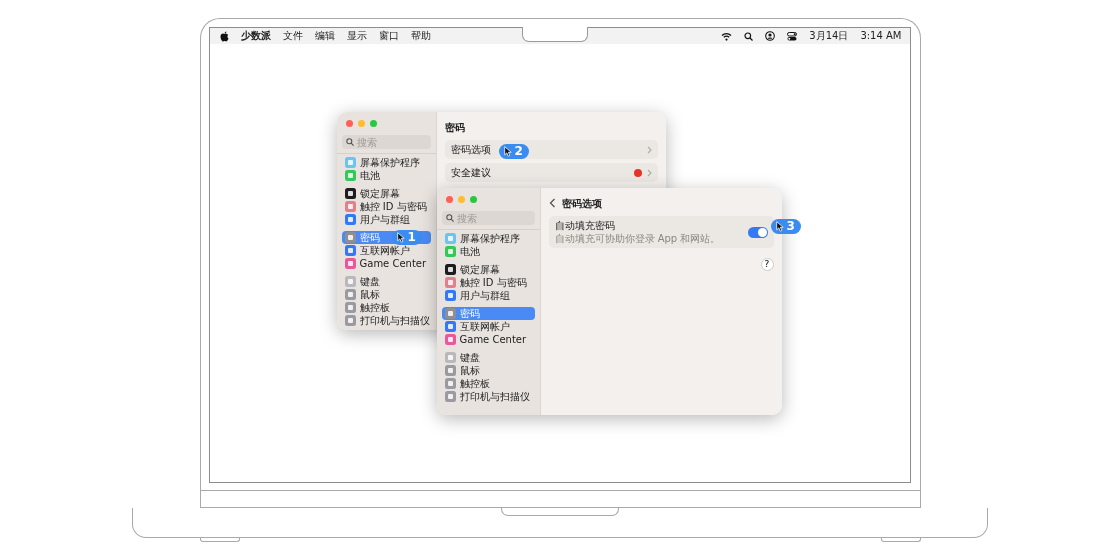 The width and height of the screenshot is (1120, 560). I want to click on row-description: 自动填充可协助你登录 App 和网站。, so click(637, 238).